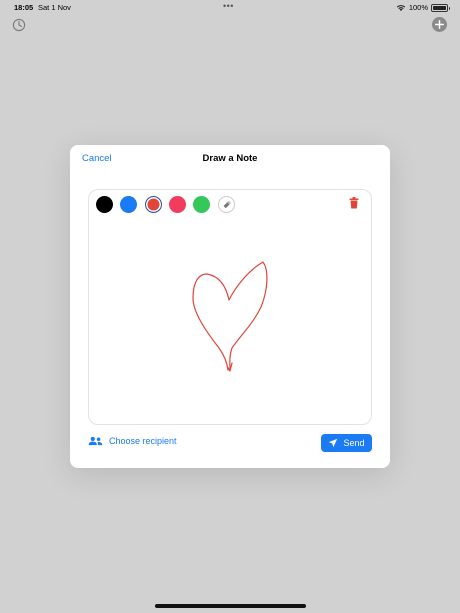  What do you see at coordinates (333, 443) in the screenshot?
I see `paper-plane-icon` at bounding box center [333, 443].